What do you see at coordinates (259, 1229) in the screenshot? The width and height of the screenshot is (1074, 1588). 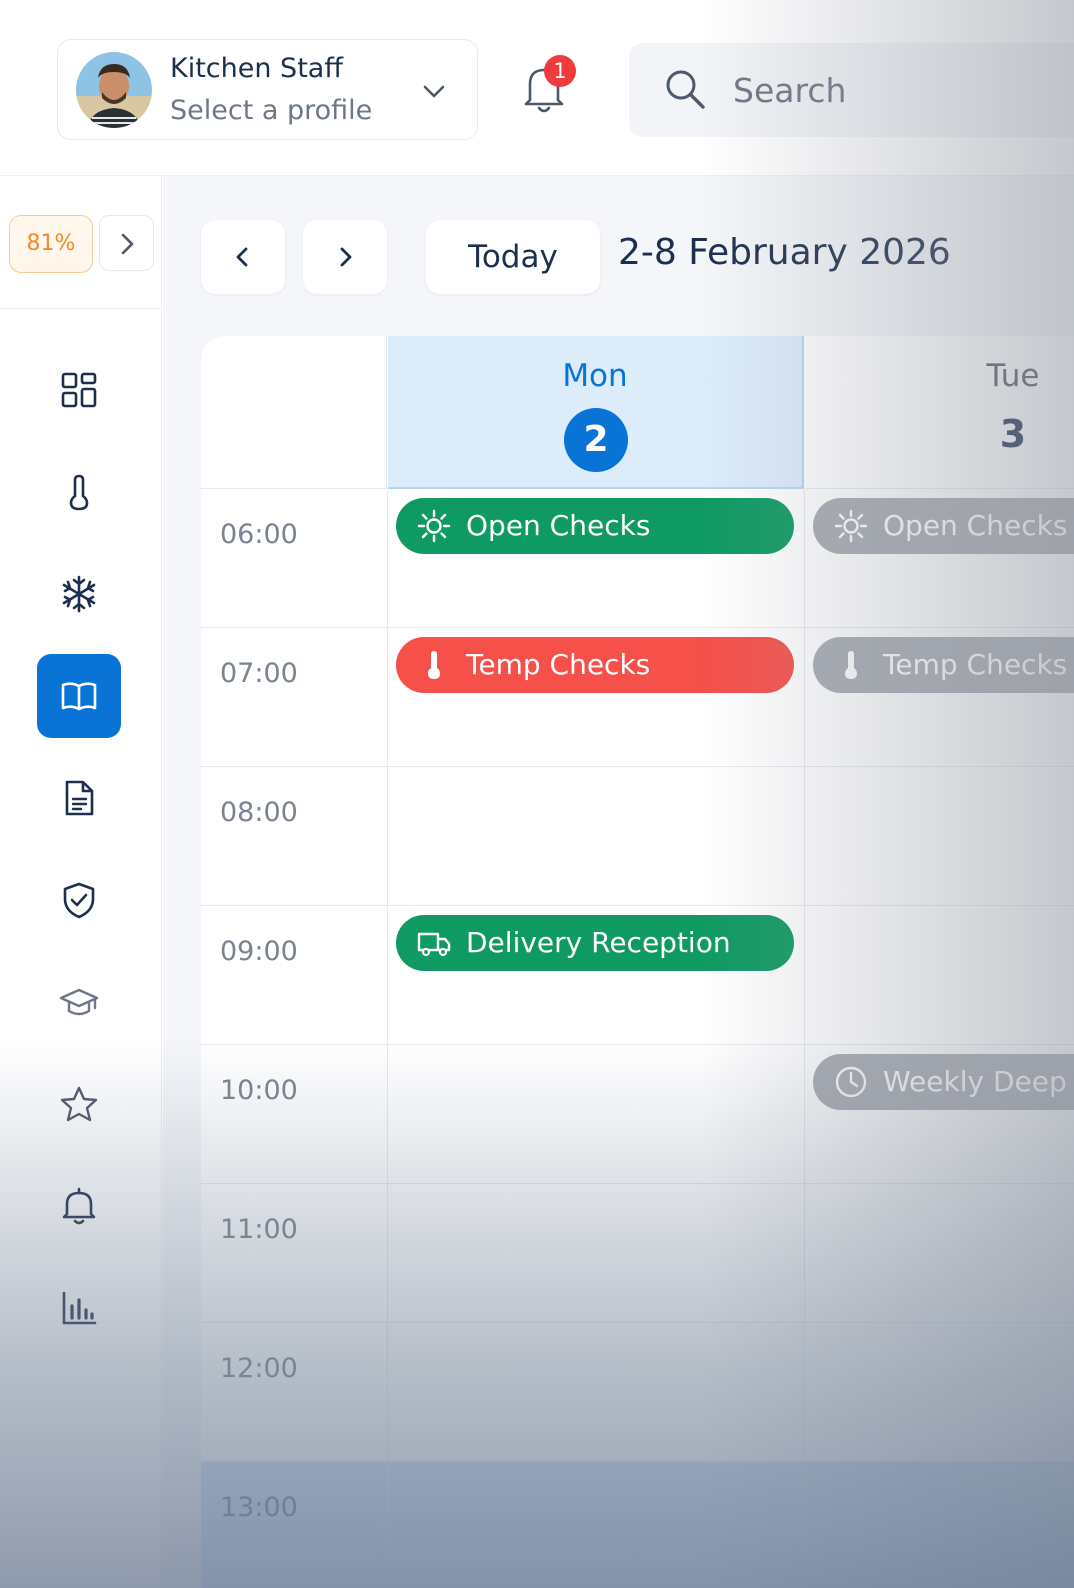 I see `time-label: 11:00` at bounding box center [259, 1229].